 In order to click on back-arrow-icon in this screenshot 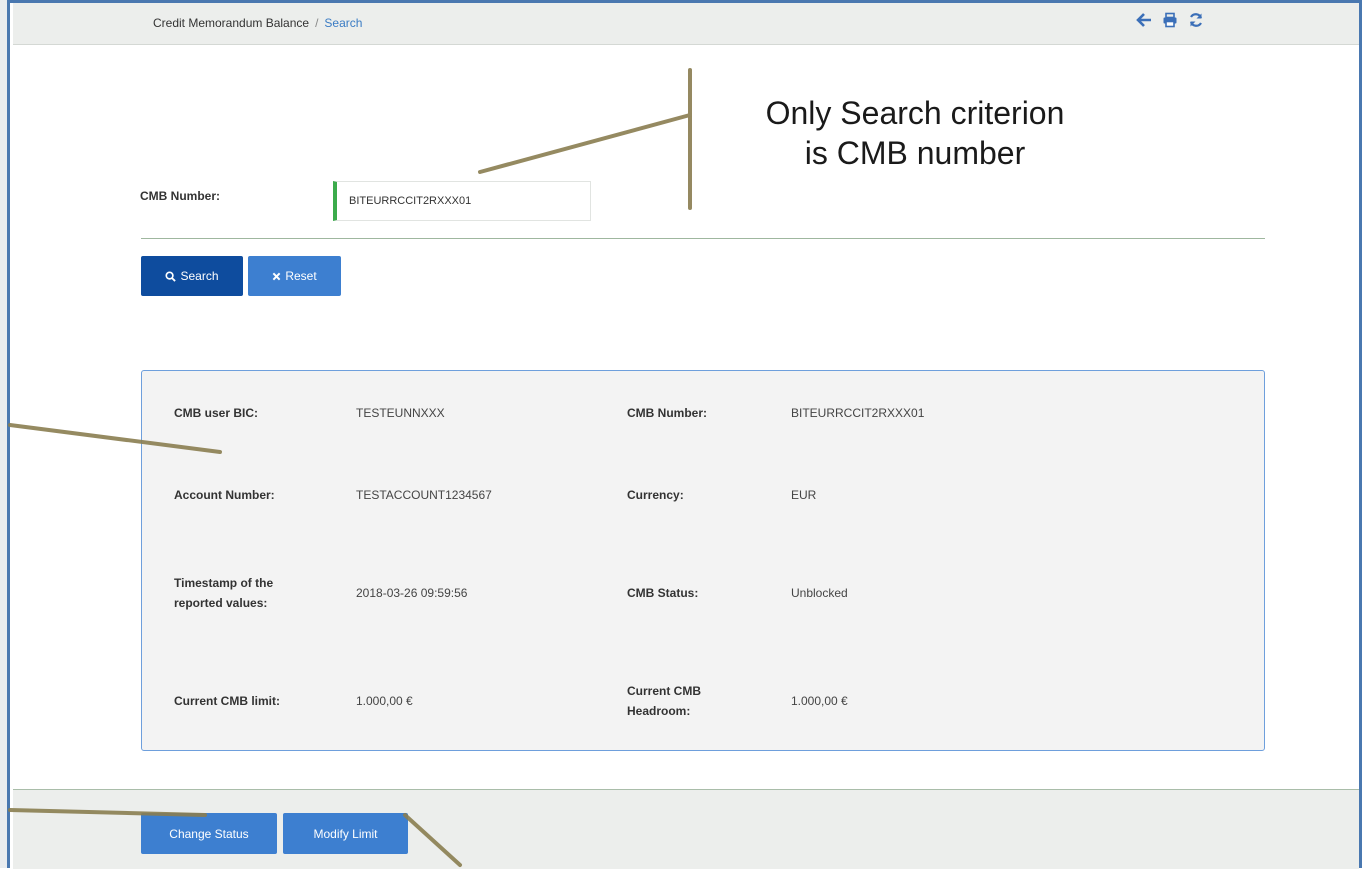, I will do `click(1144, 22)`.